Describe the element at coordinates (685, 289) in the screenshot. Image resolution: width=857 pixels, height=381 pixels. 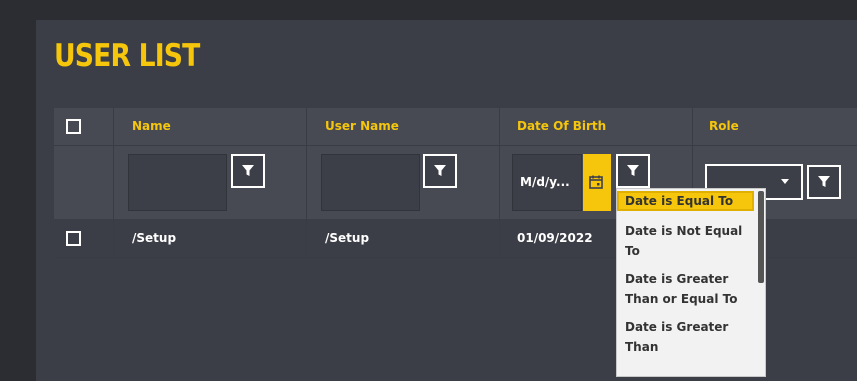
I see `menu-item-date-greater-or-equal: Date is Greater Than or Equal To` at that location.